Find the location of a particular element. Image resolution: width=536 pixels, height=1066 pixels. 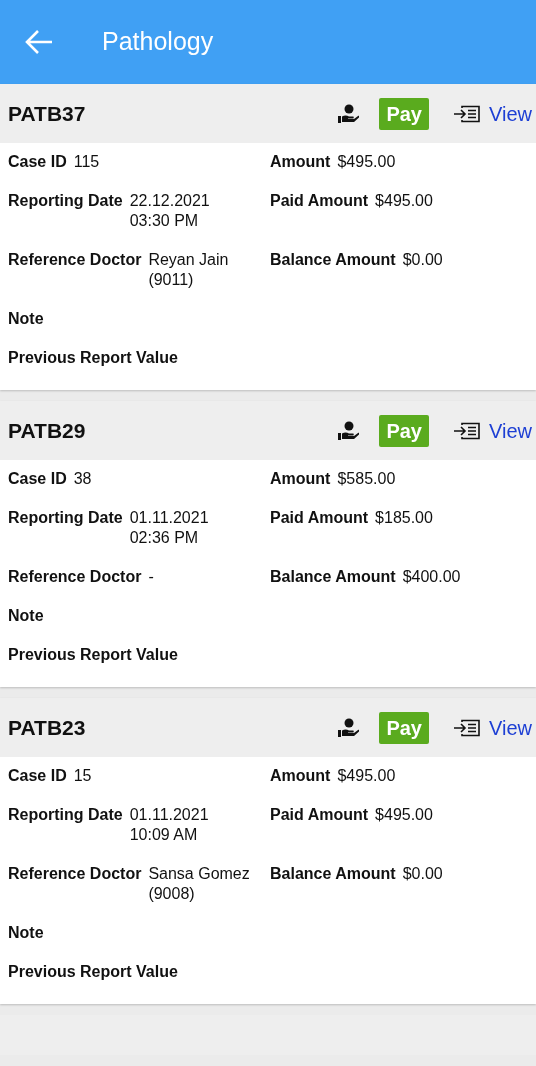

field-value: 115 is located at coordinates (86, 162).